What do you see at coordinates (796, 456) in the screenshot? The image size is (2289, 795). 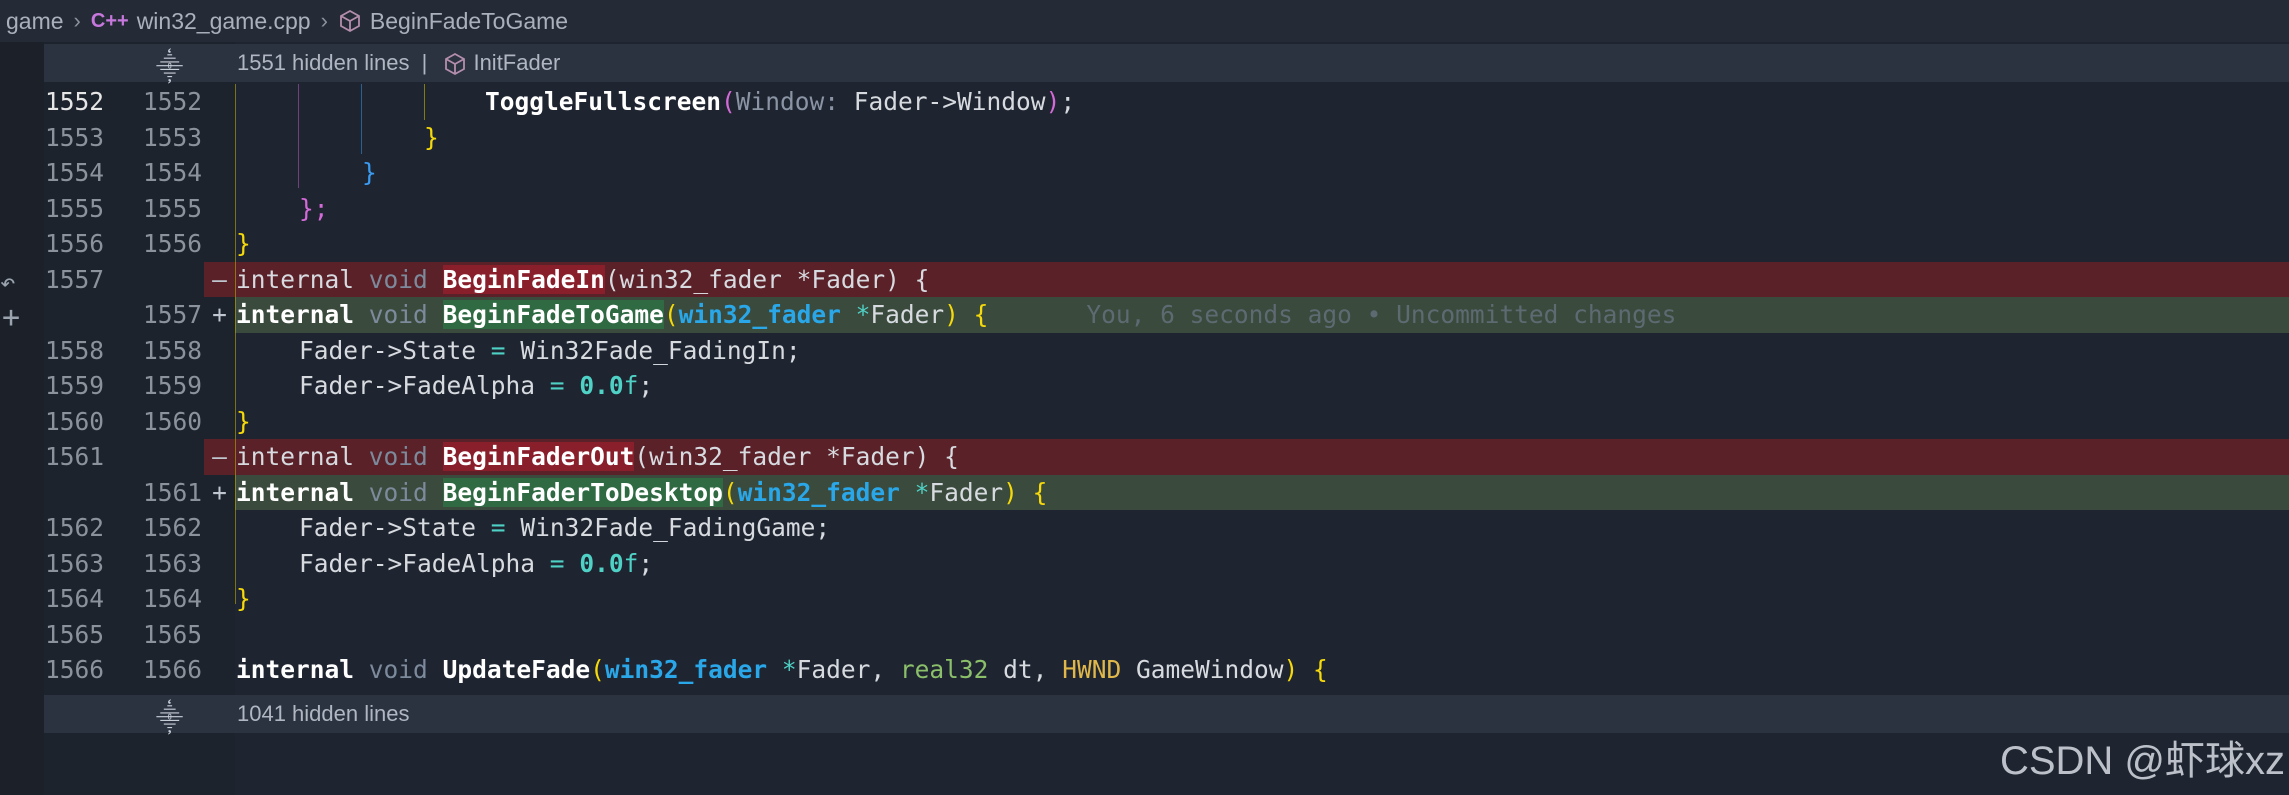 I see `code-token: (win32_fader *Fader) {` at bounding box center [796, 456].